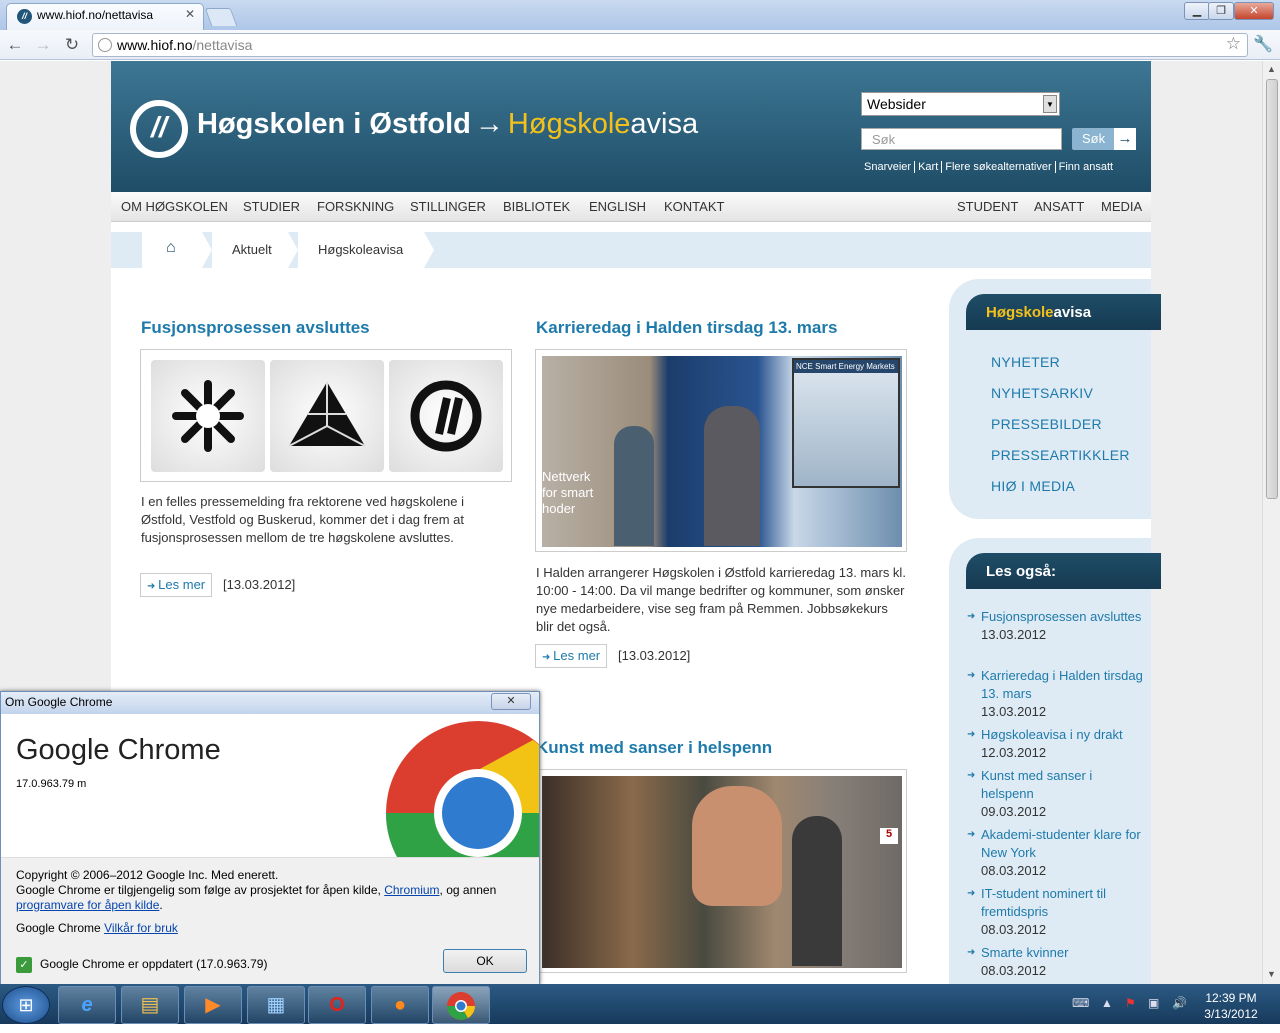  Describe the element at coordinates (694, 206) in the screenshot. I see `menu-item-kontakt: KONTAKT` at that location.